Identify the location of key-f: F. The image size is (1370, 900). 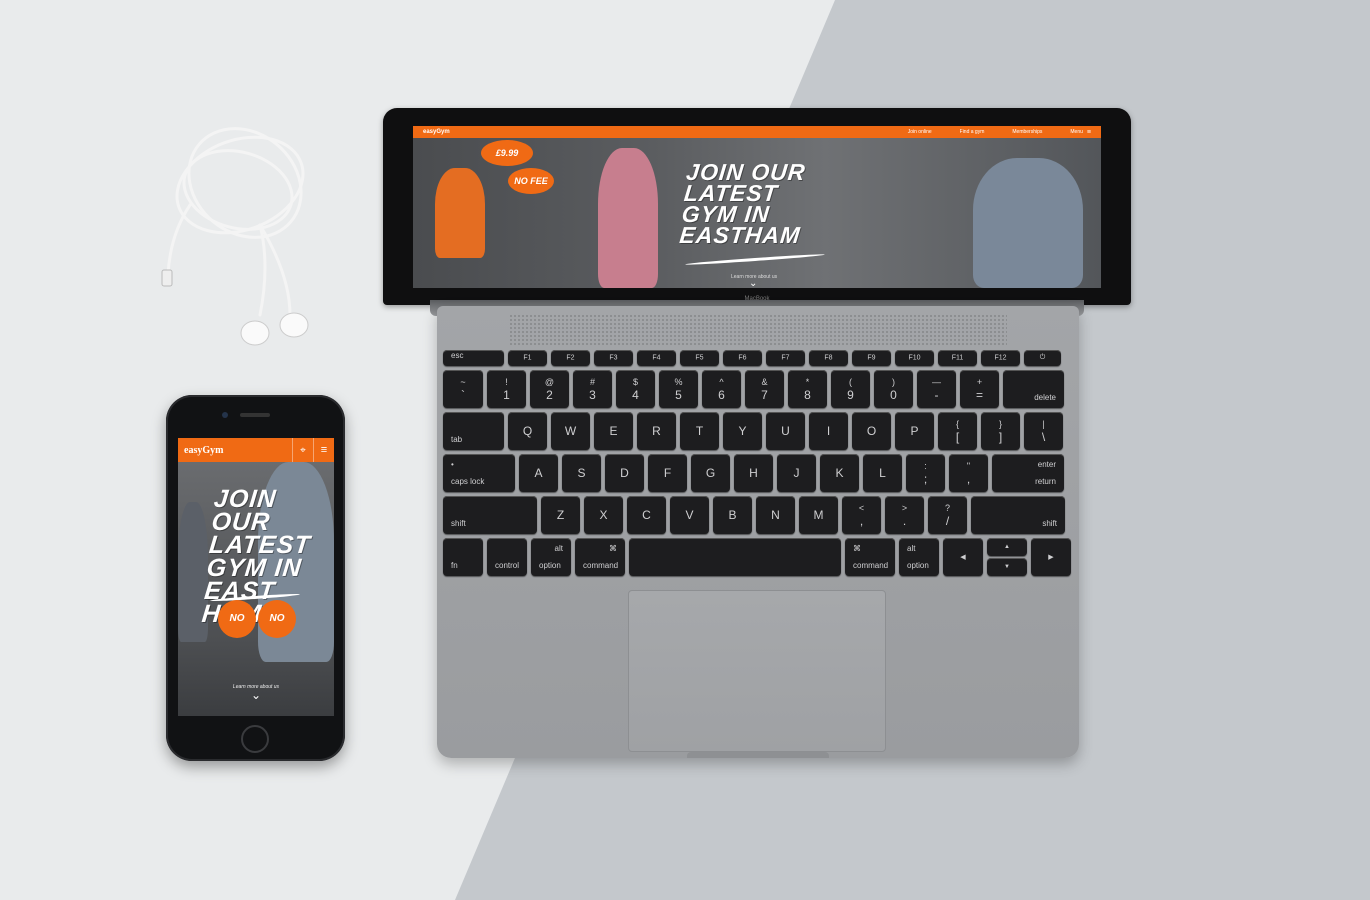
(667, 473).